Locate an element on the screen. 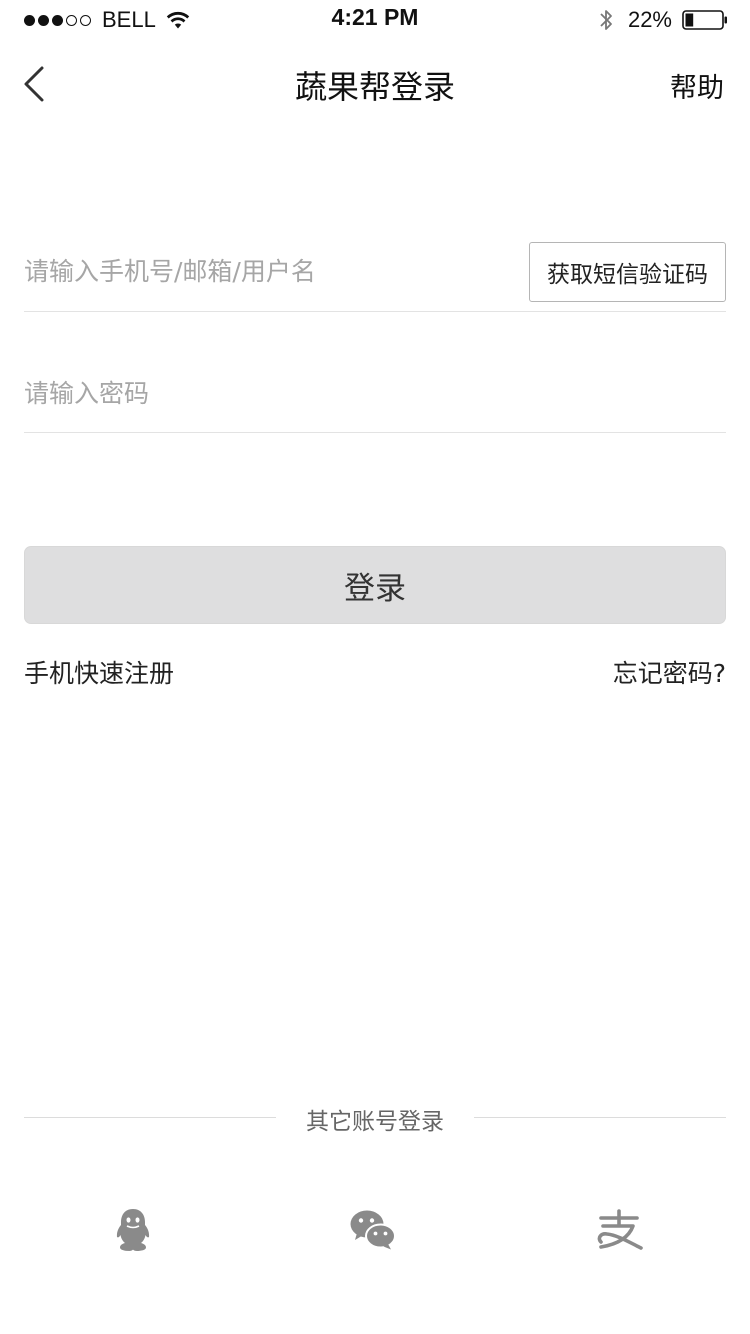  page-title: 蔬果帮登录 is located at coordinates (374, 87).